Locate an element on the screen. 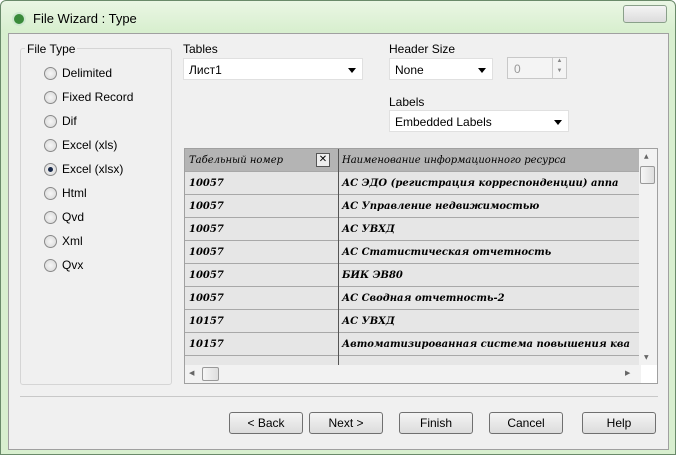  radio-label: Excel (xlsx) is located at coordinates (93, 169).